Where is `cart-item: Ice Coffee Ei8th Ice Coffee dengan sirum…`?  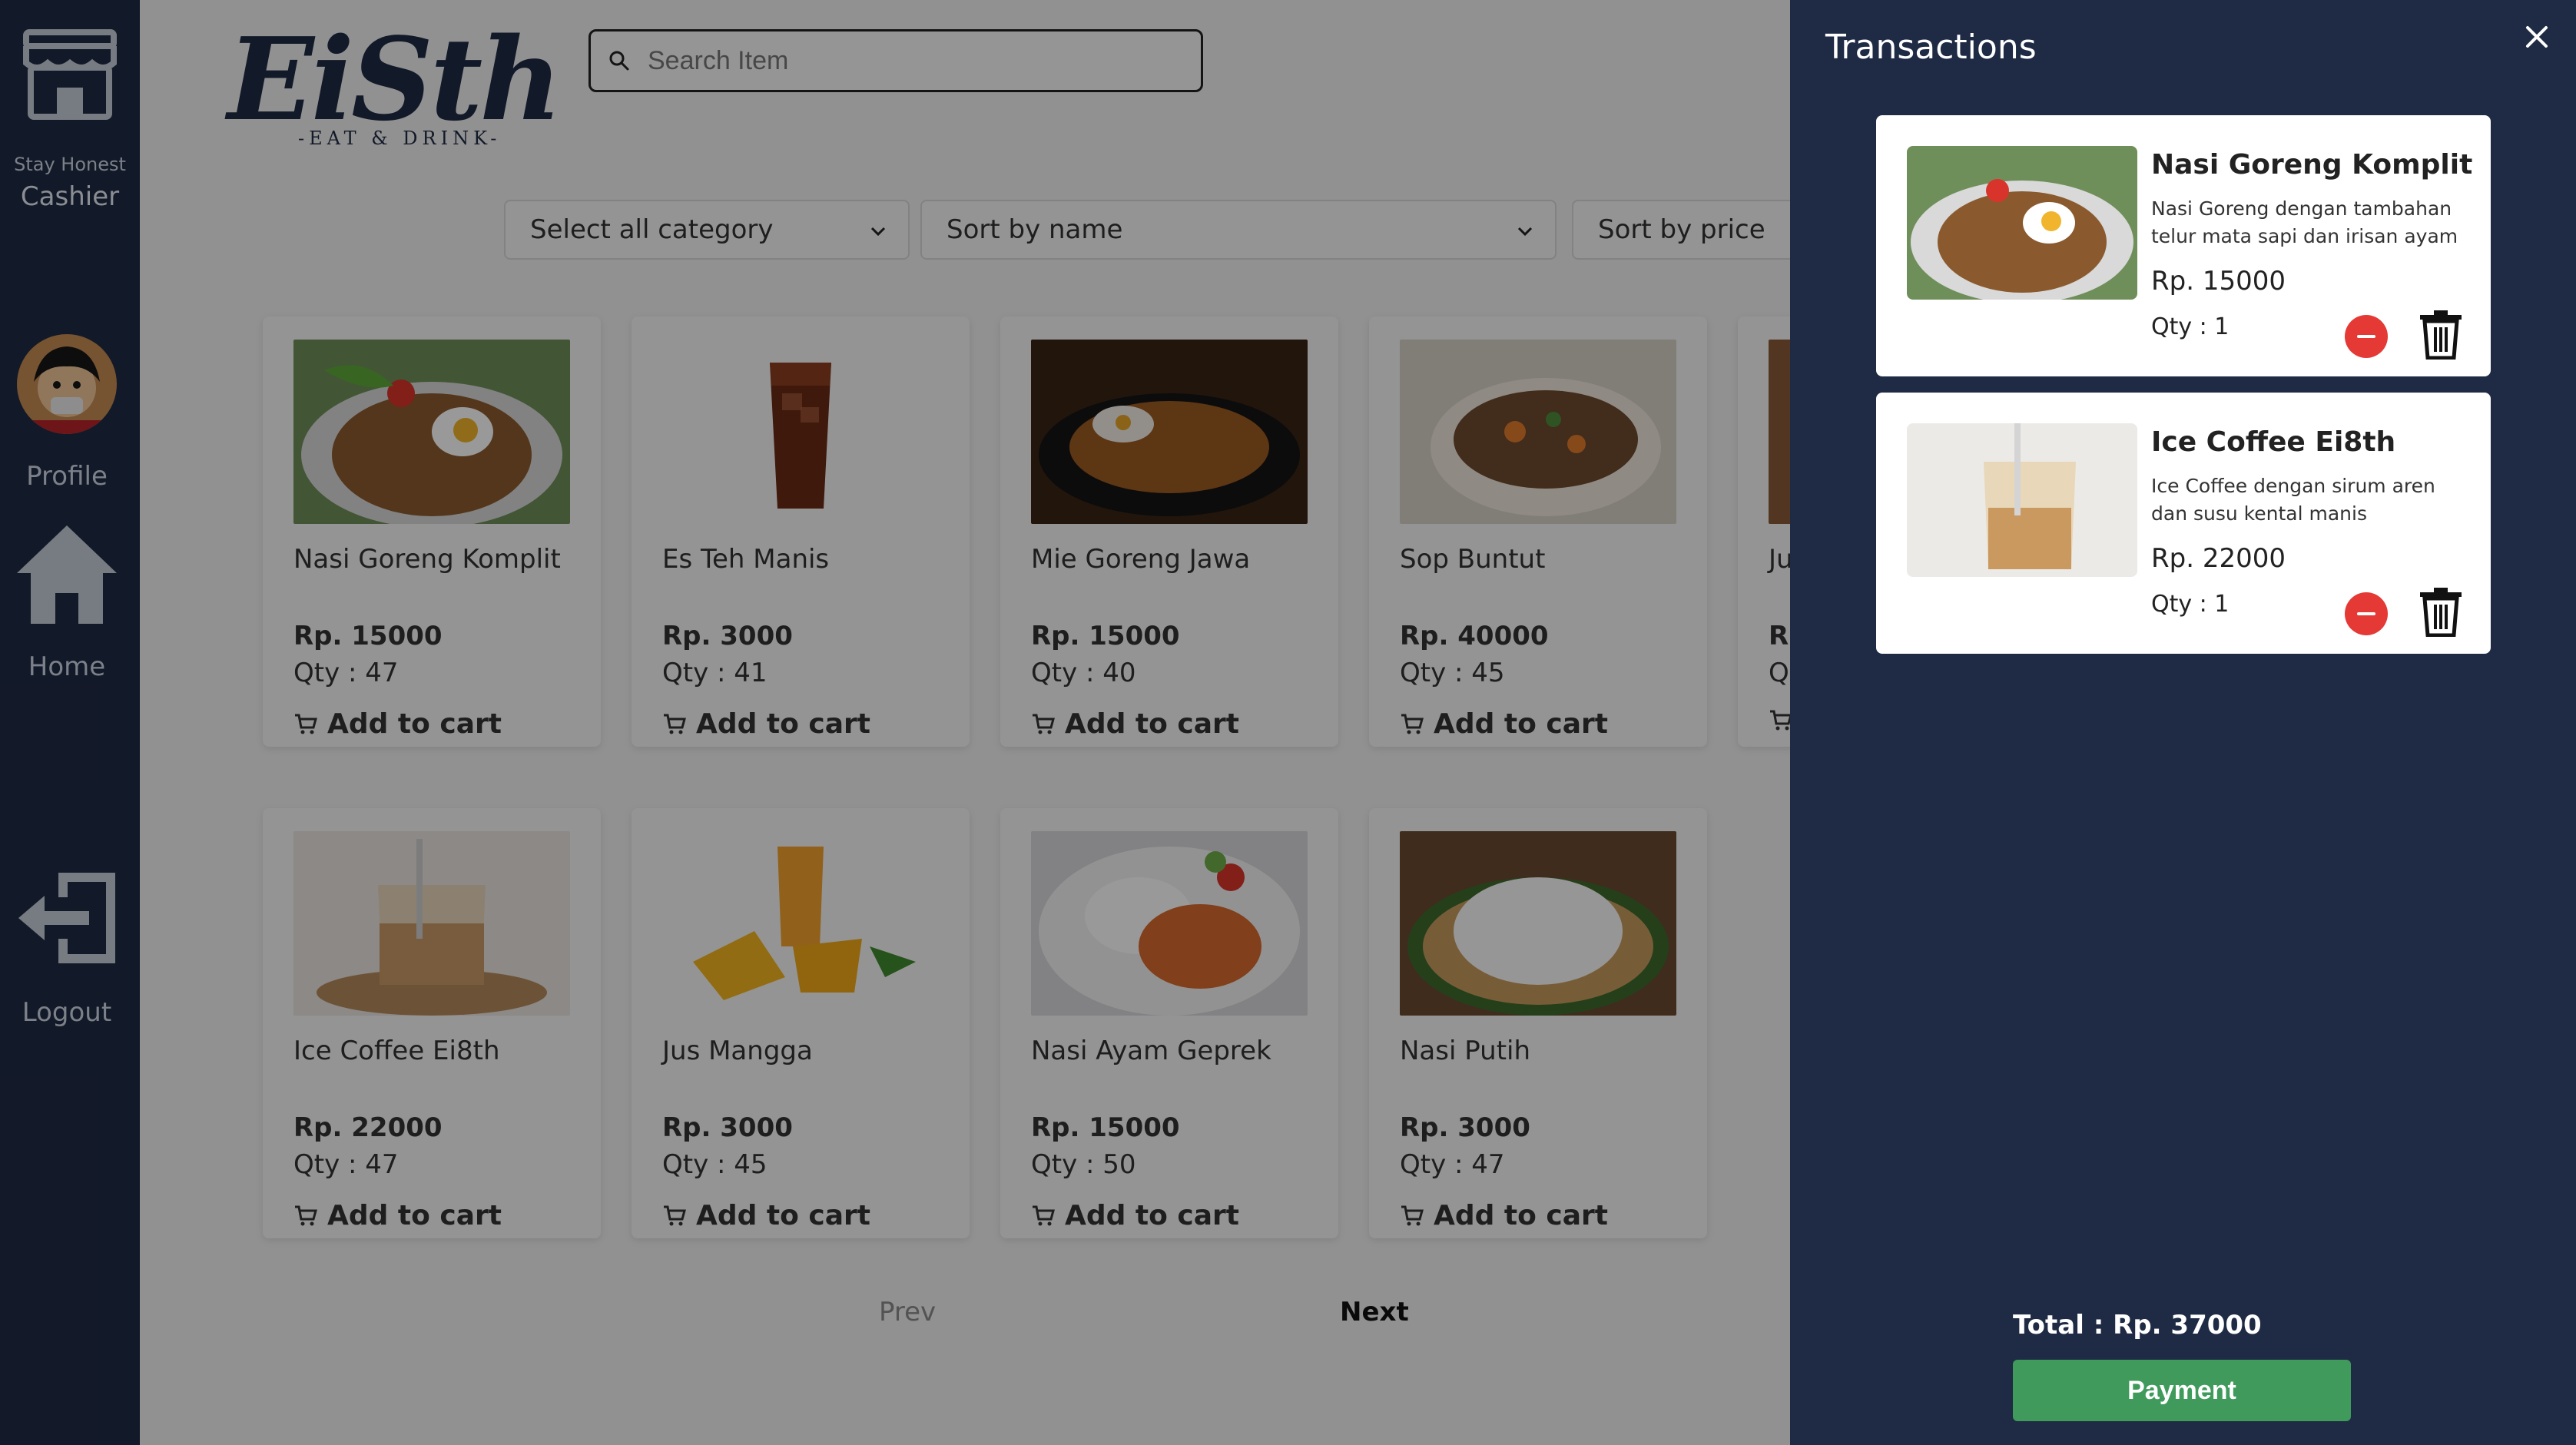
cart-item: Ice Coffee Ei8th Ice Coffee dengan sirum… is located at coordinates (2183, 523).